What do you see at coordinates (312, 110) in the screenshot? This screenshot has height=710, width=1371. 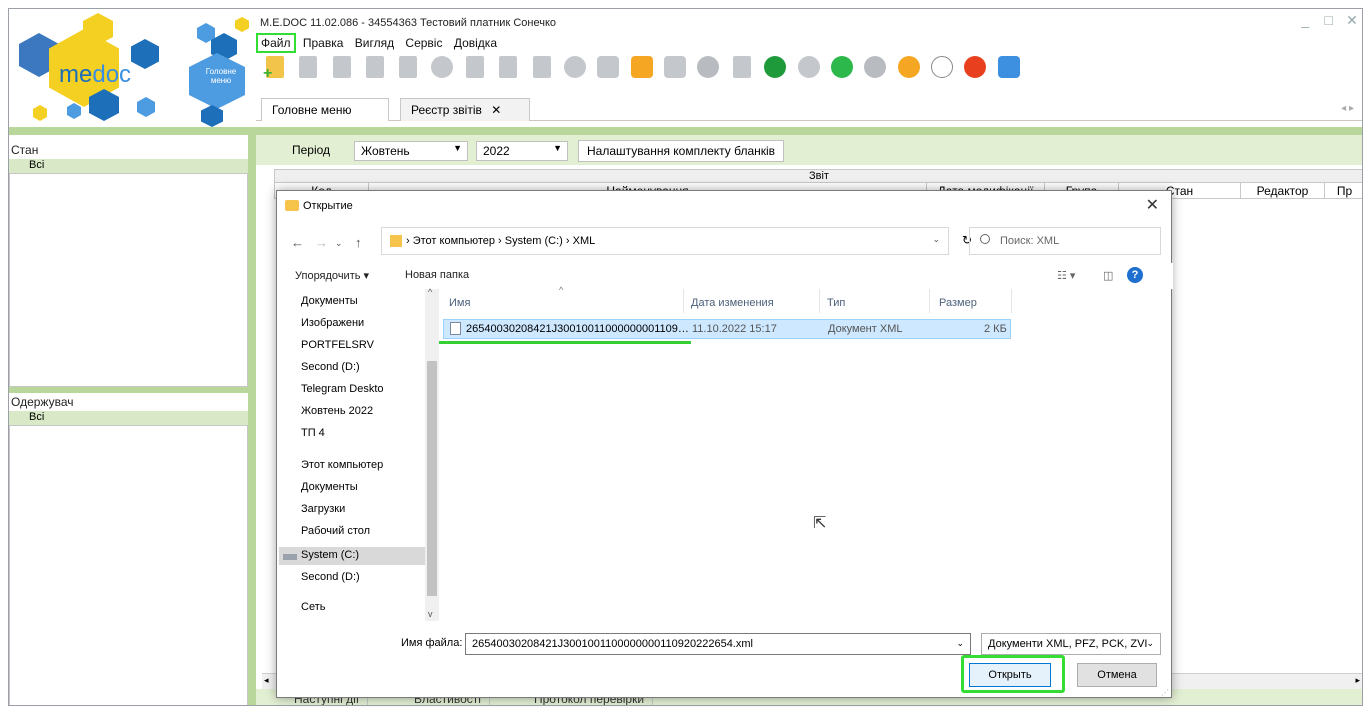 I see `tab-main-menu-label: Головне меню` at bounding box center [312, 110].